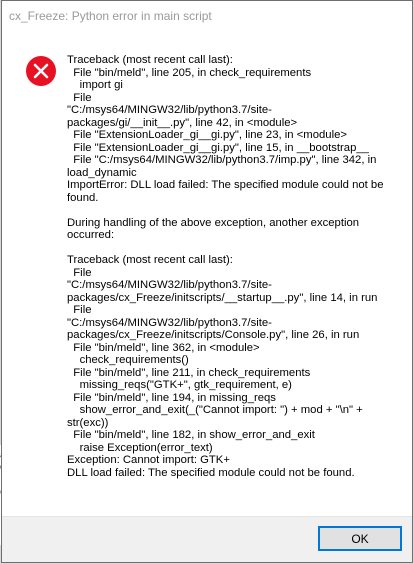 This screenshot has width=414, height=564. What do you see at coordinates (110, 16) in the screenshot?
I see `window-title: cx_Freeze: Python error in main script` at bounding box center [110, 16].